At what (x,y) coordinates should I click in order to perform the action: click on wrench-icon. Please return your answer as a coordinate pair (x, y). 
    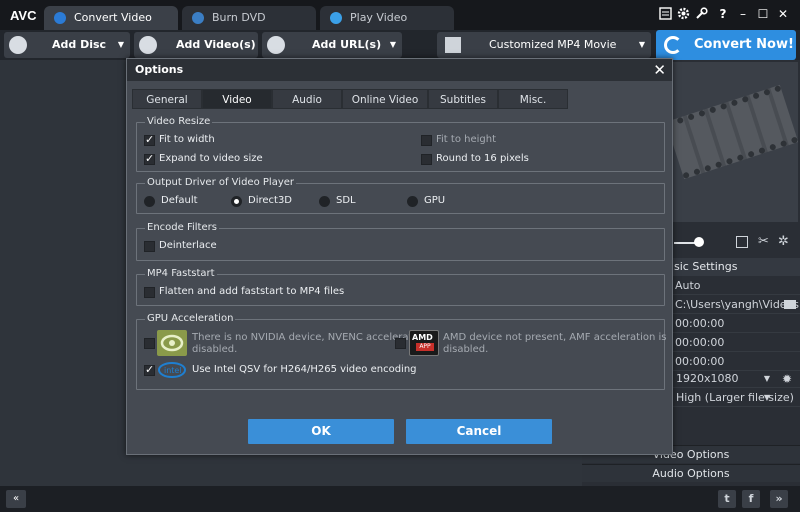
    Looking at the image, I should click on (701, 14).